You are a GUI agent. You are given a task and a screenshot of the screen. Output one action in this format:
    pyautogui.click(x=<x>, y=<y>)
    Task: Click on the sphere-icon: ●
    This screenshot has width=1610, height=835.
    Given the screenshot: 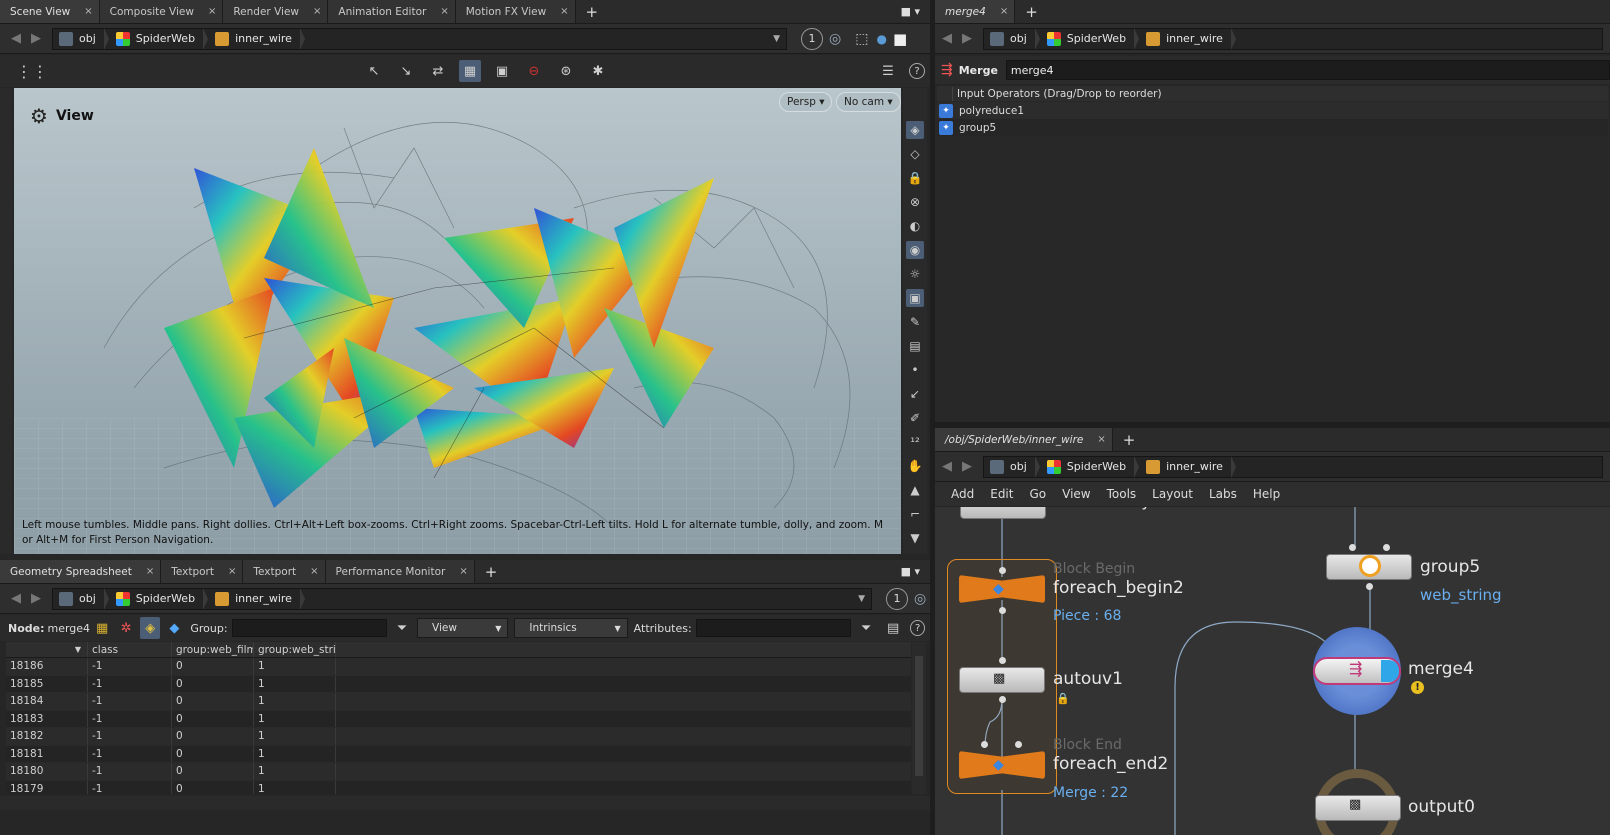 What is the action you would take?
    pyautogui.click(x=881, y=39)
    